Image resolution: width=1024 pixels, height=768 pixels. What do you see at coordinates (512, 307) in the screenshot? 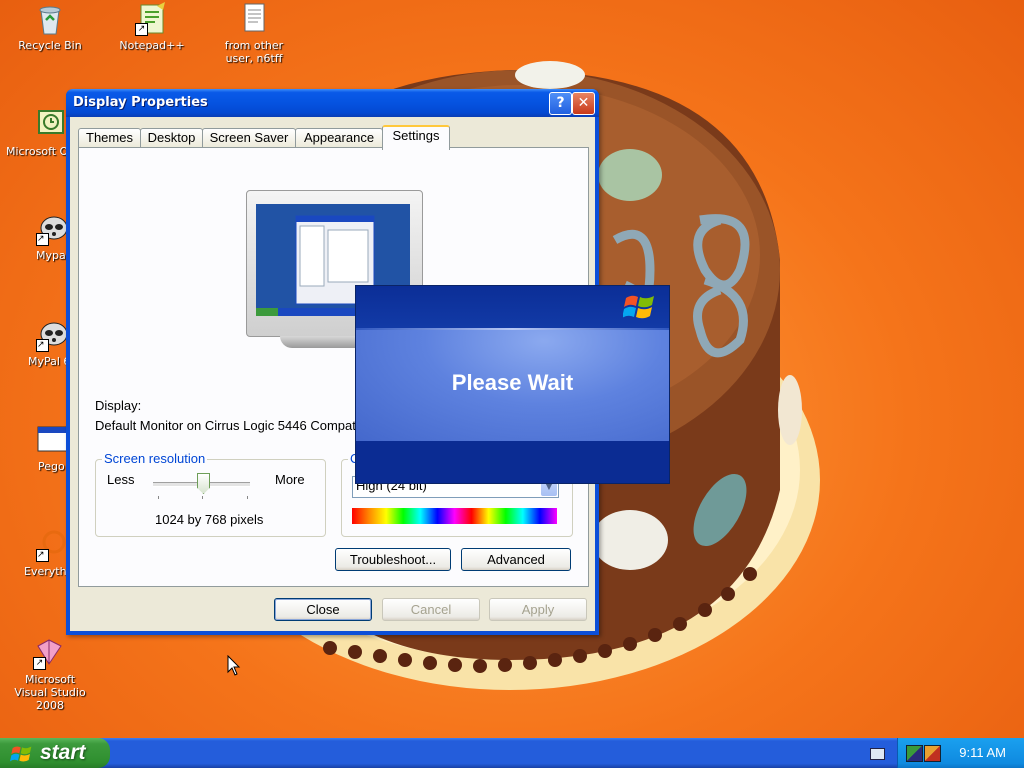
I see `please-wait-header` at bounding box center [512, 307].